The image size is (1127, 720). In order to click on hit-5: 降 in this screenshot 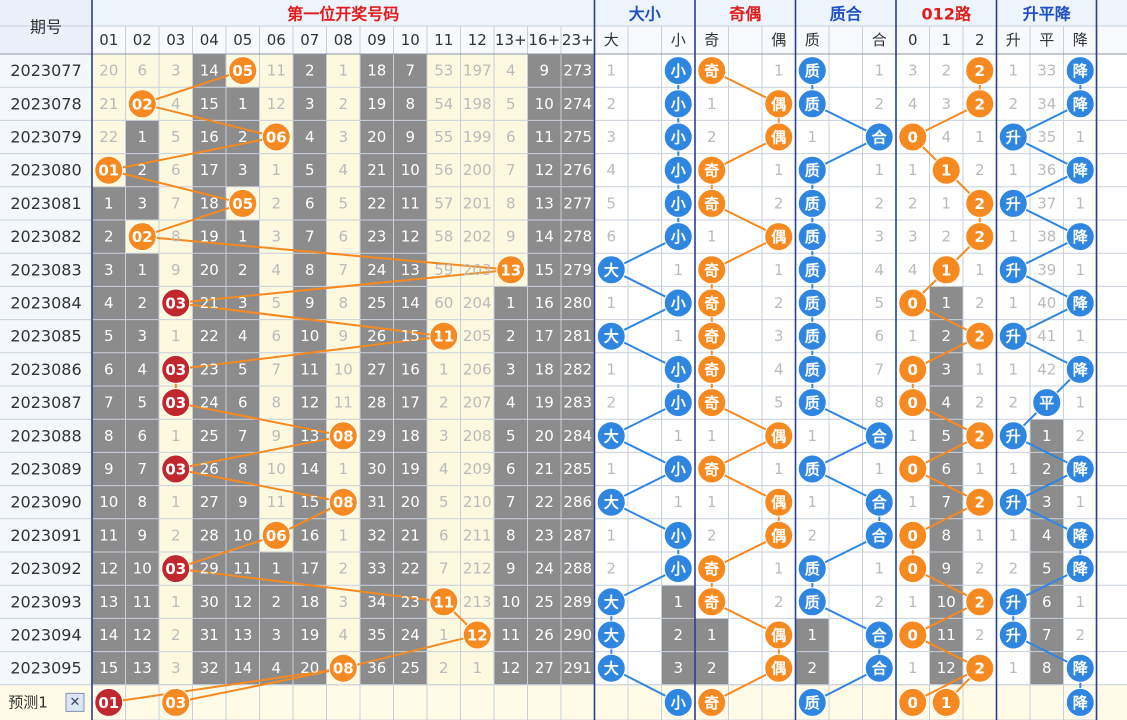, I will do `click(1081, 104)`.